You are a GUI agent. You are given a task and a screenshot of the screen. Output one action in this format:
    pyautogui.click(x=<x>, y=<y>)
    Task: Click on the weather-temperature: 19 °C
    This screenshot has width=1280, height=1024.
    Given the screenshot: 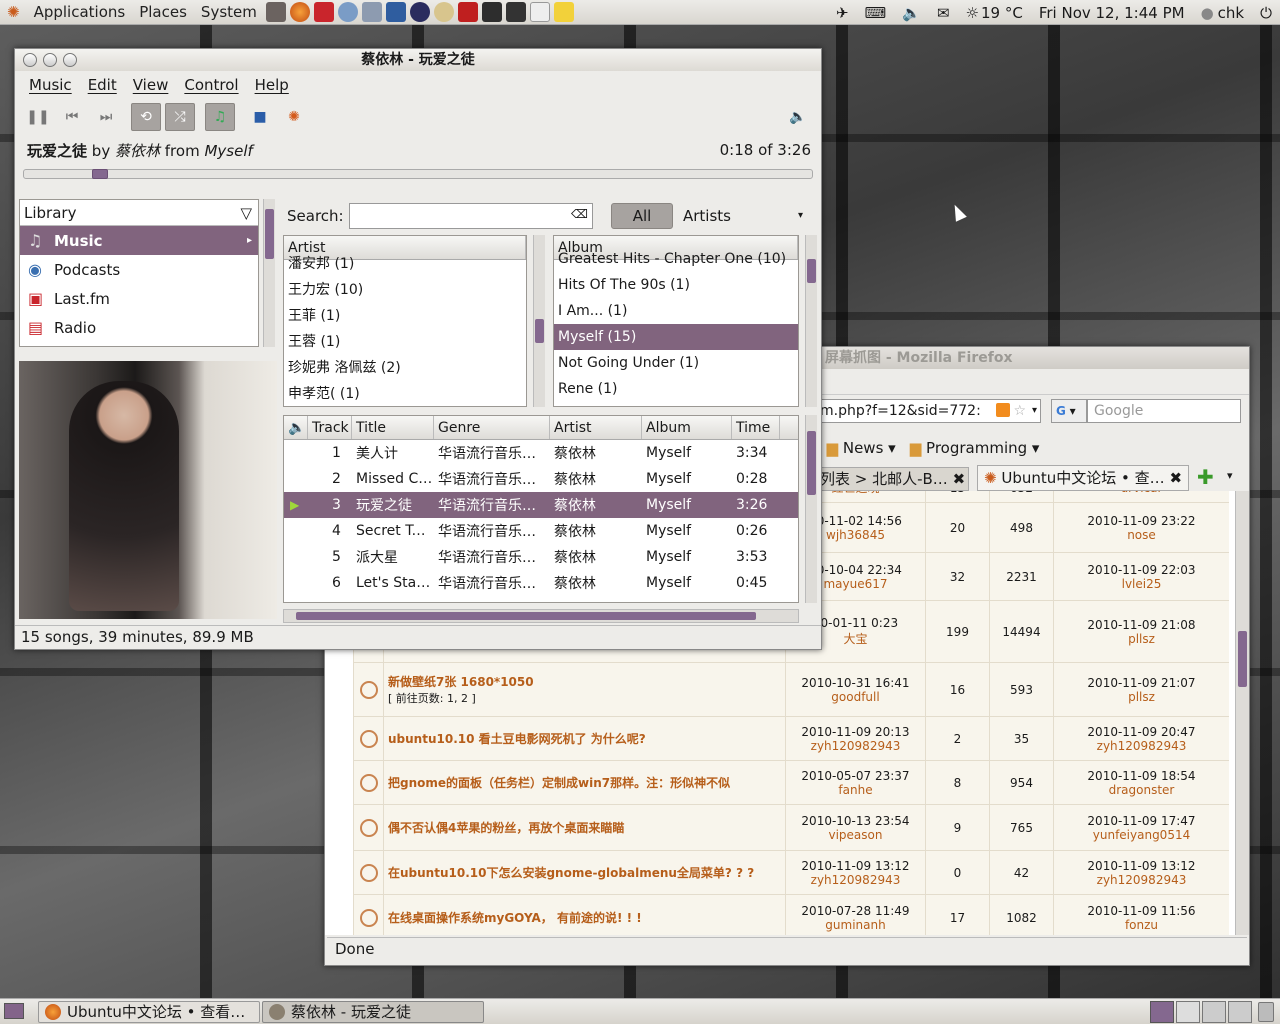 What is the action you would take?
    pyautogui.click(x=1002, y=13)
    